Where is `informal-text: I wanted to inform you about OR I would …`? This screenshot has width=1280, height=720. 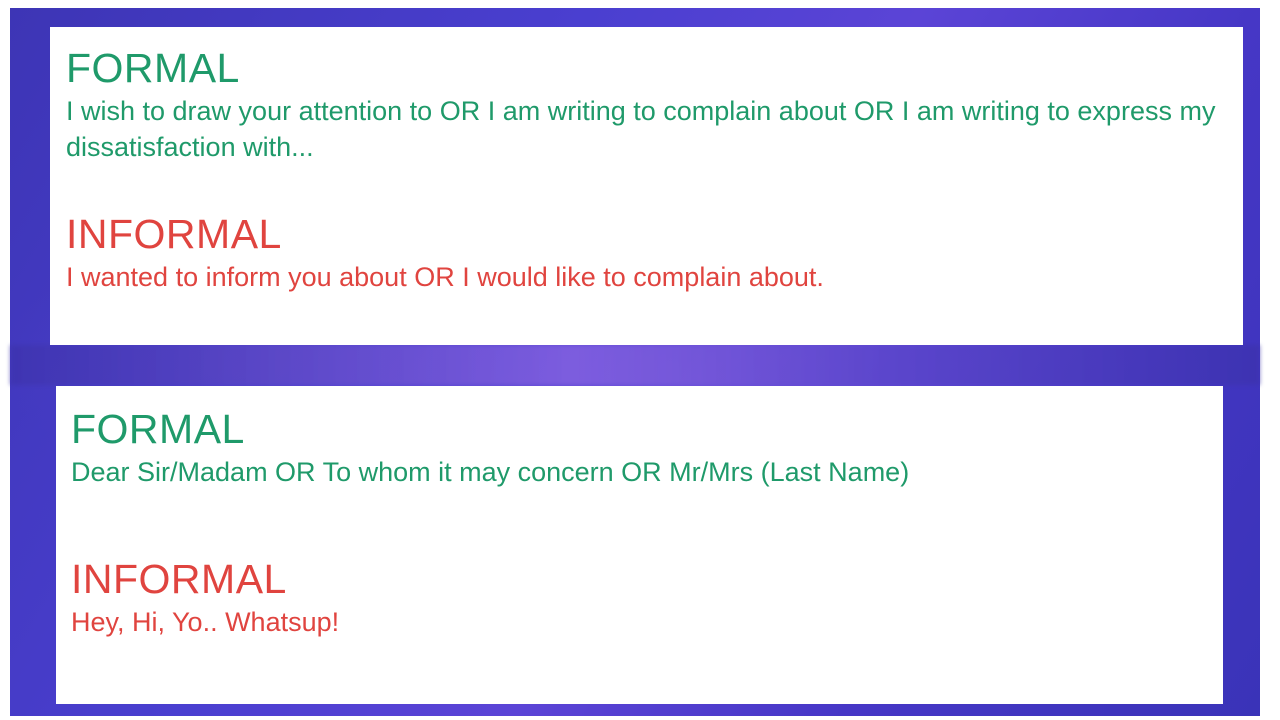
informal-text: I wanted to inform you about OR I would … is located at coordinates (445, 277).